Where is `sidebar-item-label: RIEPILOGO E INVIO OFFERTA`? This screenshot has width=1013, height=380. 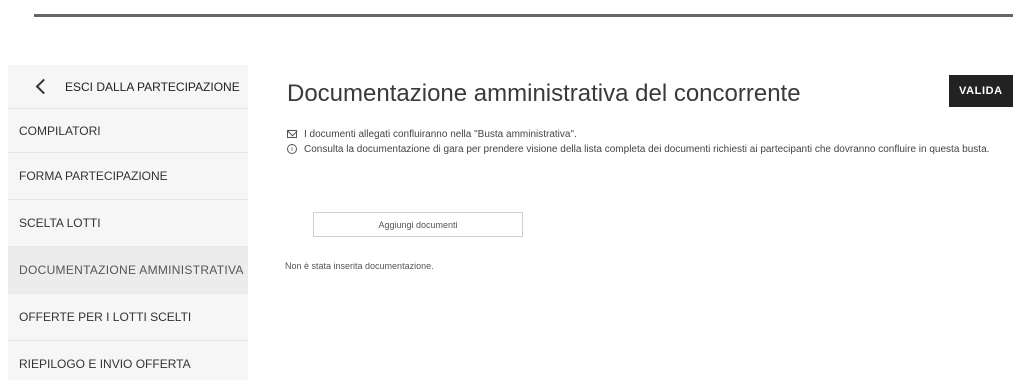 sidebar-item-label: RIEPILOGO E INVIO OFFERTA is located at coordinates (105, 364).